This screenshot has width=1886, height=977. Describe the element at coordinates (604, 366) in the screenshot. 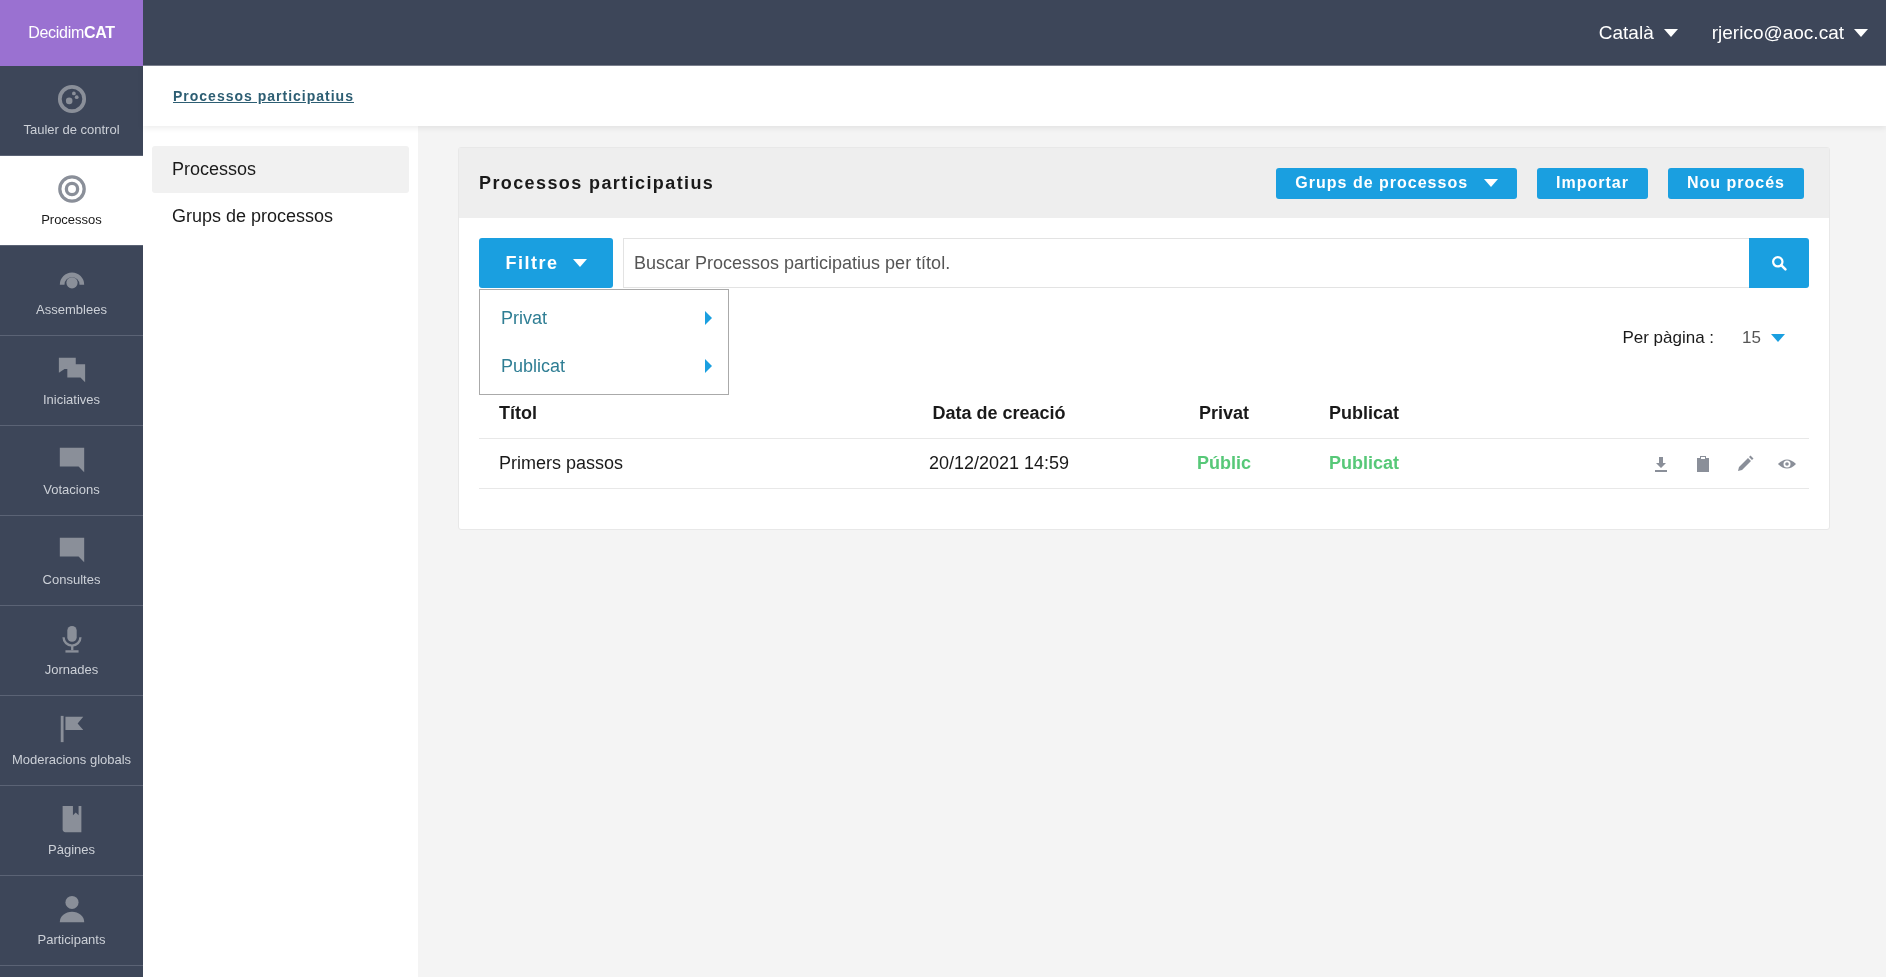

I see `filter-menu-item: Publicat` at that location.